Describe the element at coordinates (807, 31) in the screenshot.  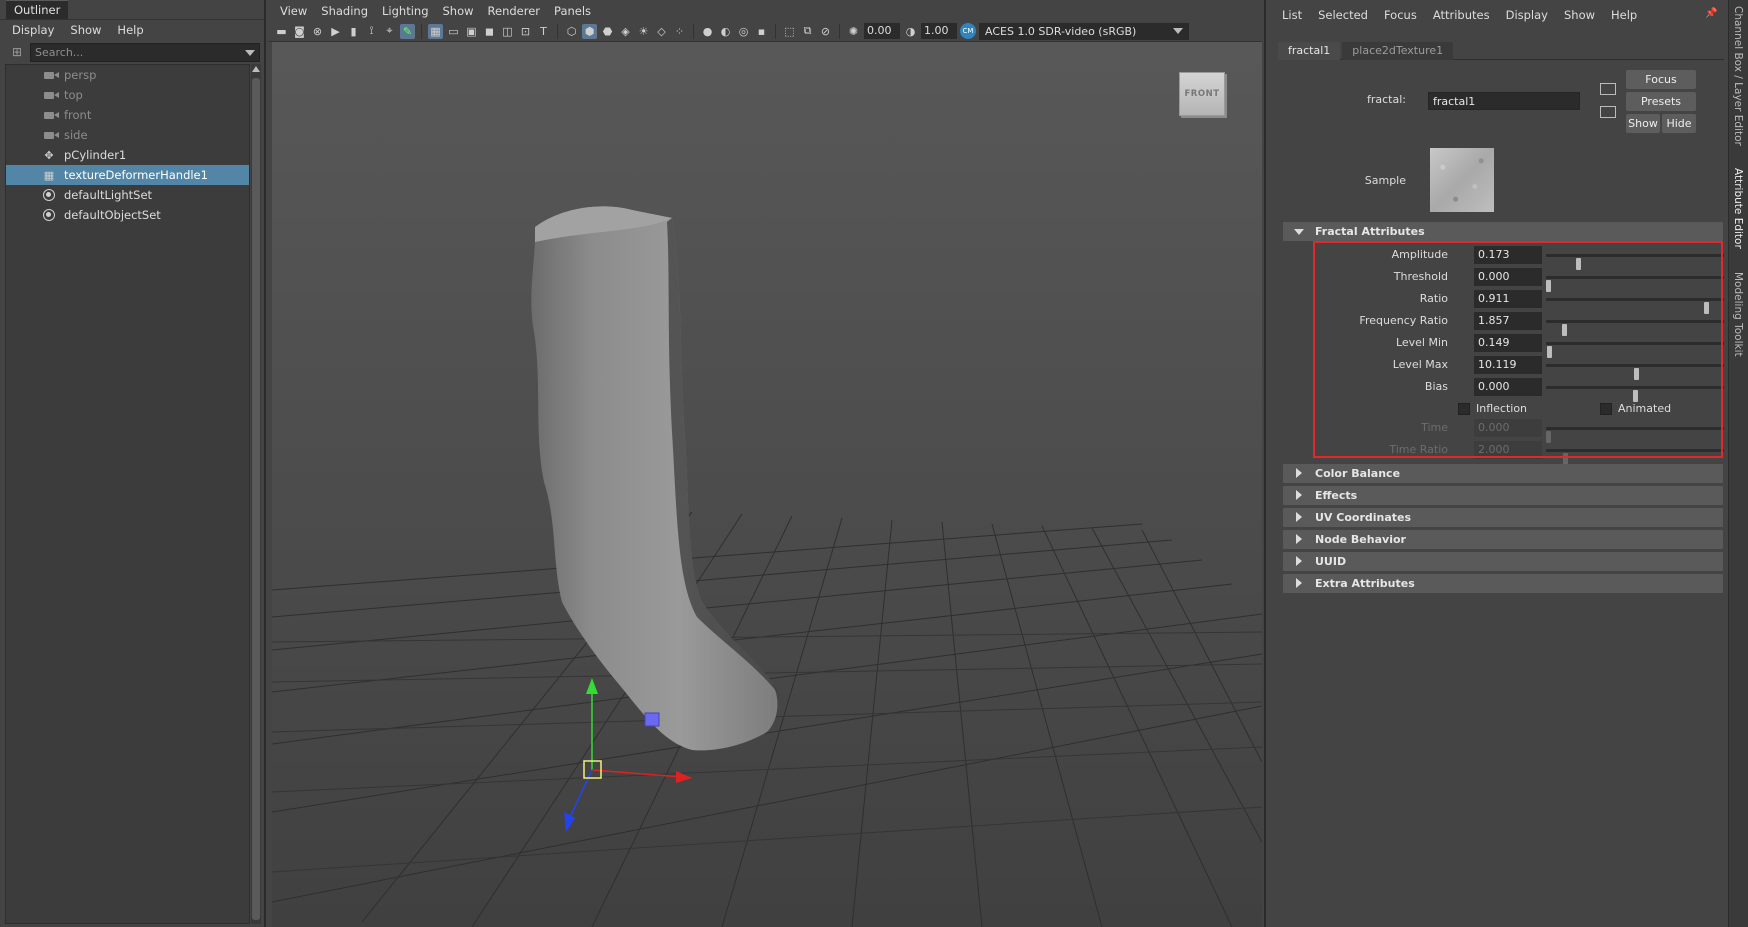
I see `xray-active-icon: ⧉` at that location.